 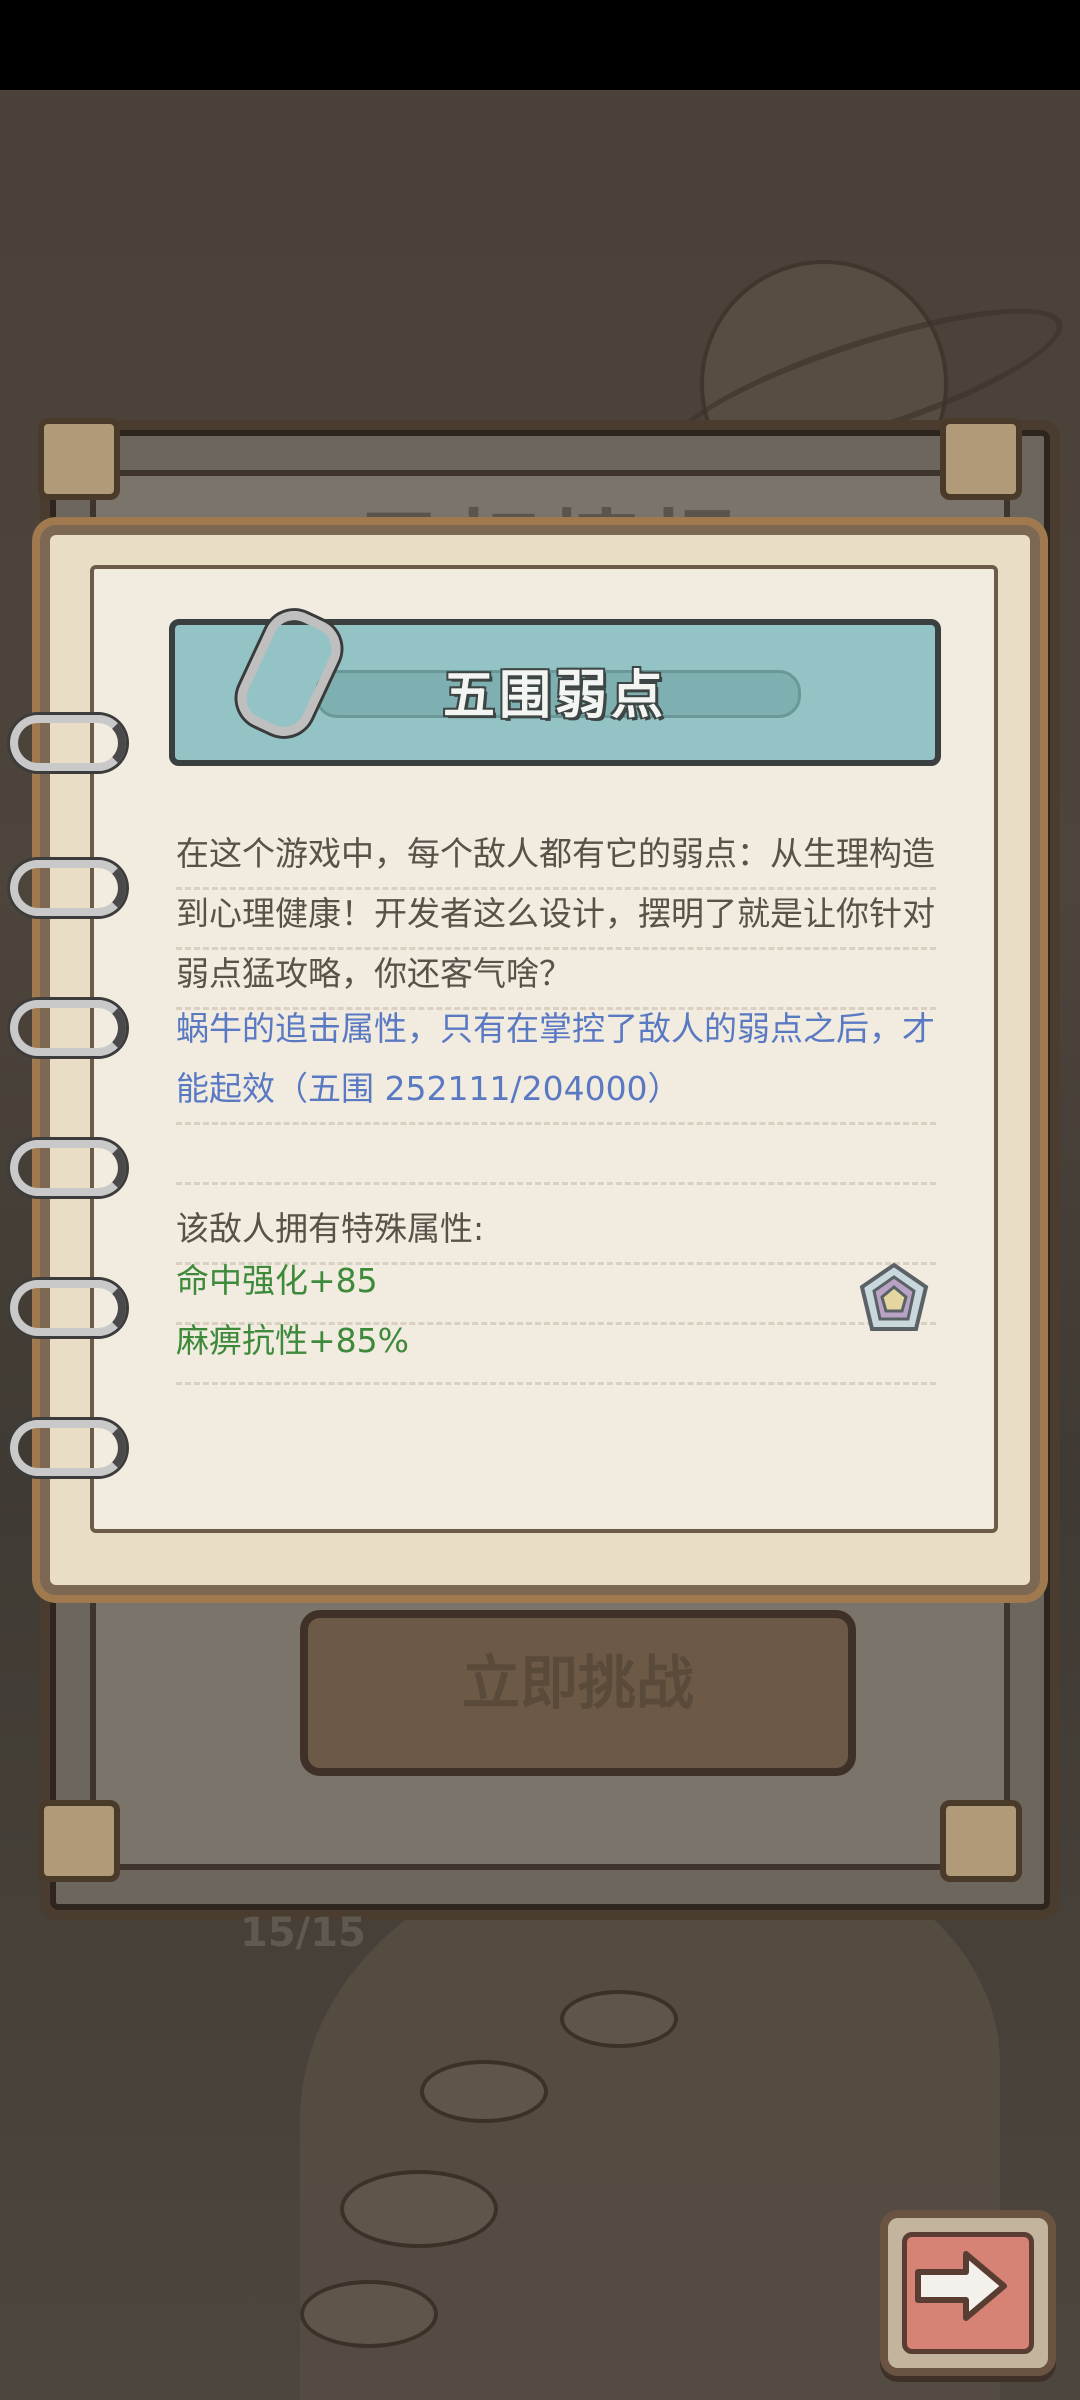 What do you see at coordinates (540, 45) in the screenshot?
I see `status-bar` at bounding box center [540, 45].